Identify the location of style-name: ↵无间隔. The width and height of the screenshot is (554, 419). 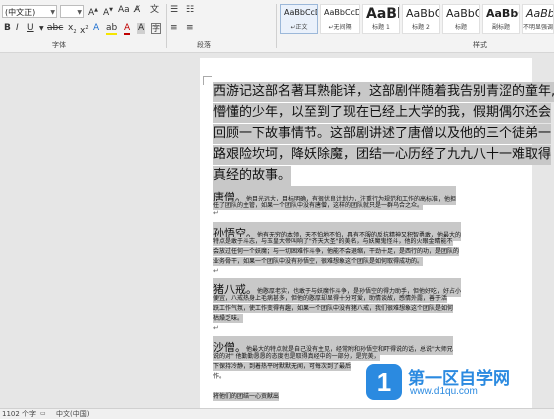
(340, 27).